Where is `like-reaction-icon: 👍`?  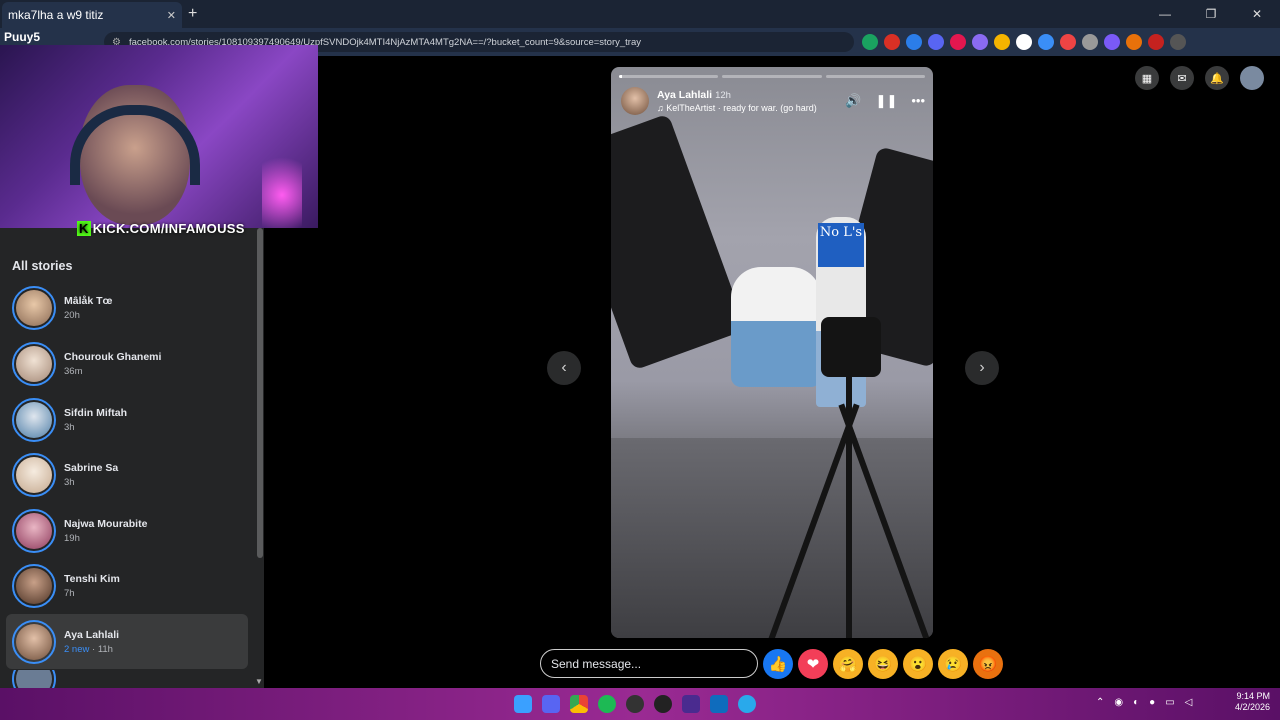
like-reaction-icon: 👍 is located at coordinates (778, 664).